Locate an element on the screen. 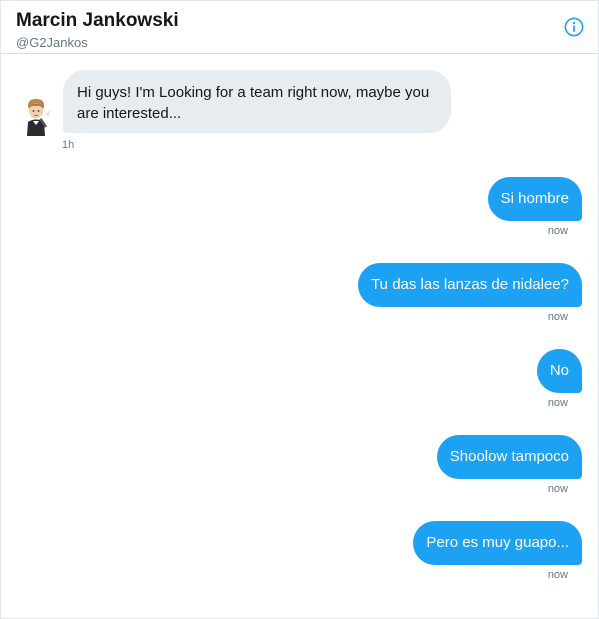 The width and height of the screenshot is (599, 619). avatar is located at coordinates (36, 117).